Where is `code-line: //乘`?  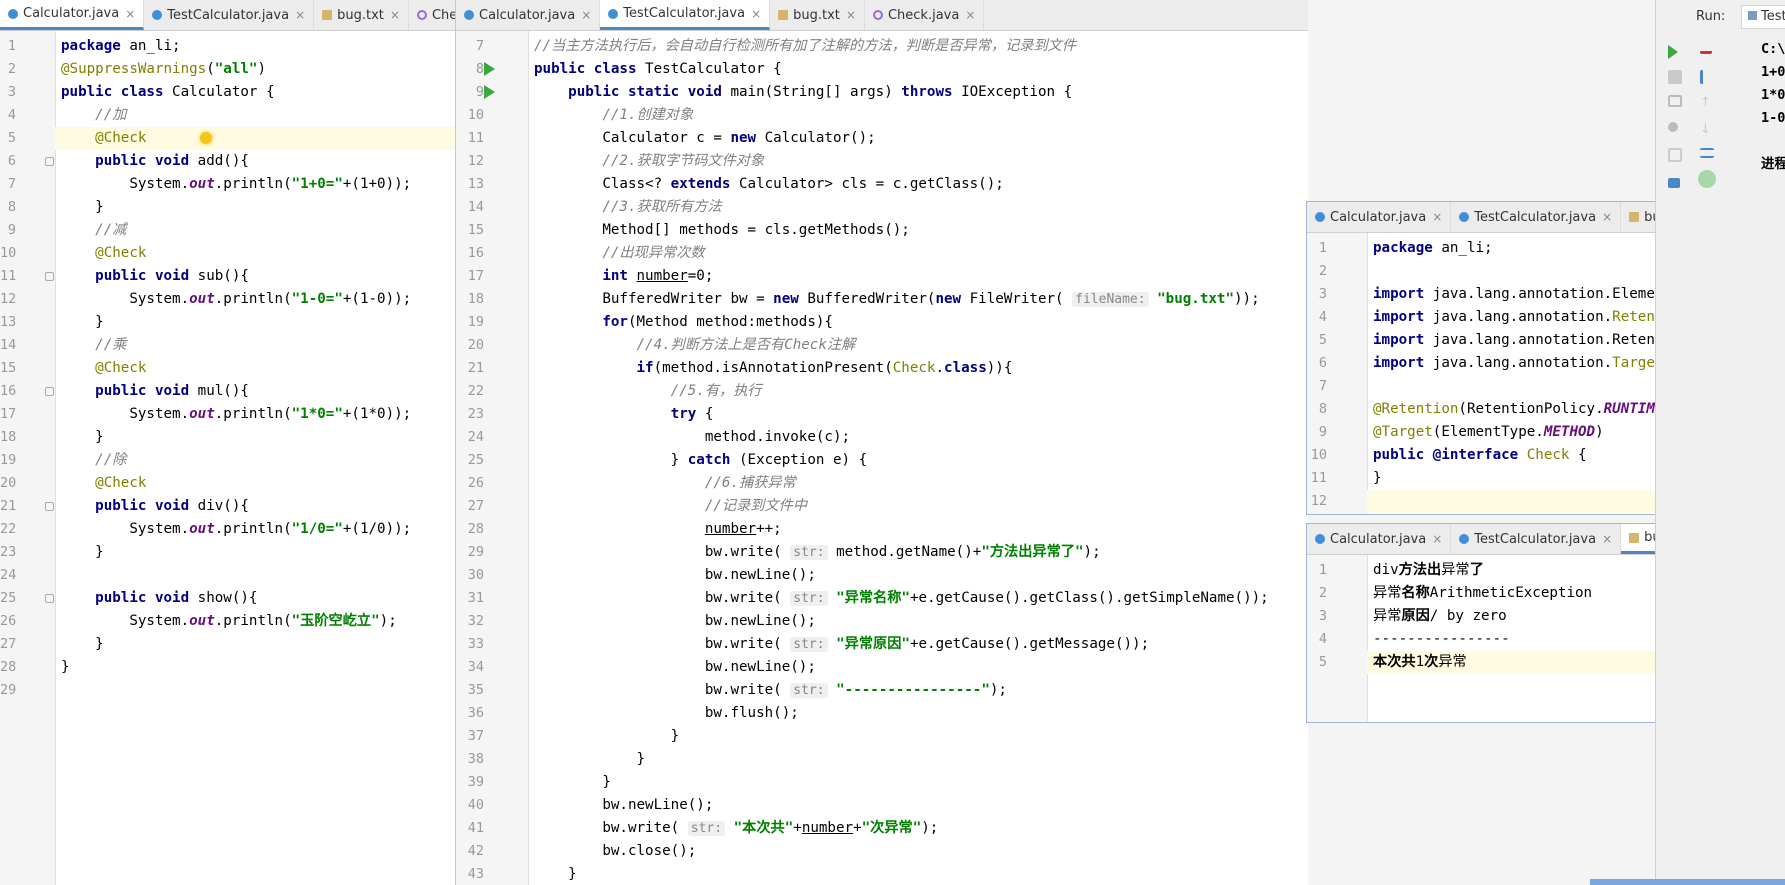
code-line: //乘 is located at coordinates (255, 345).